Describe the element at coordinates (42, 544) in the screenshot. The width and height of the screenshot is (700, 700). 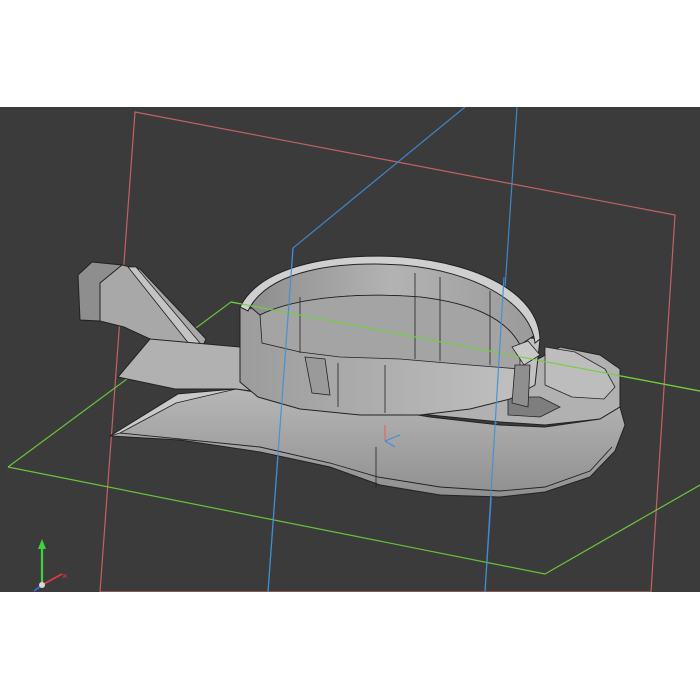
I see `y-axis-arrowhead` at that location.